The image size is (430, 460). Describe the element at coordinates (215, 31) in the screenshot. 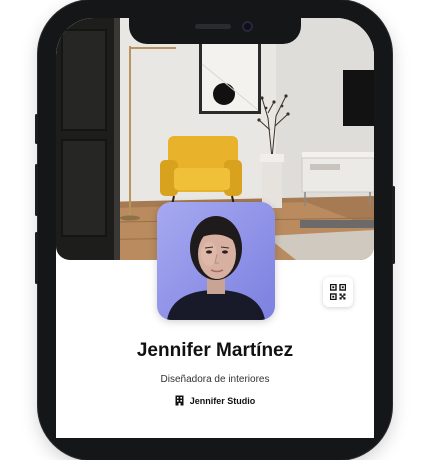

I see `phone-notch` at that location.